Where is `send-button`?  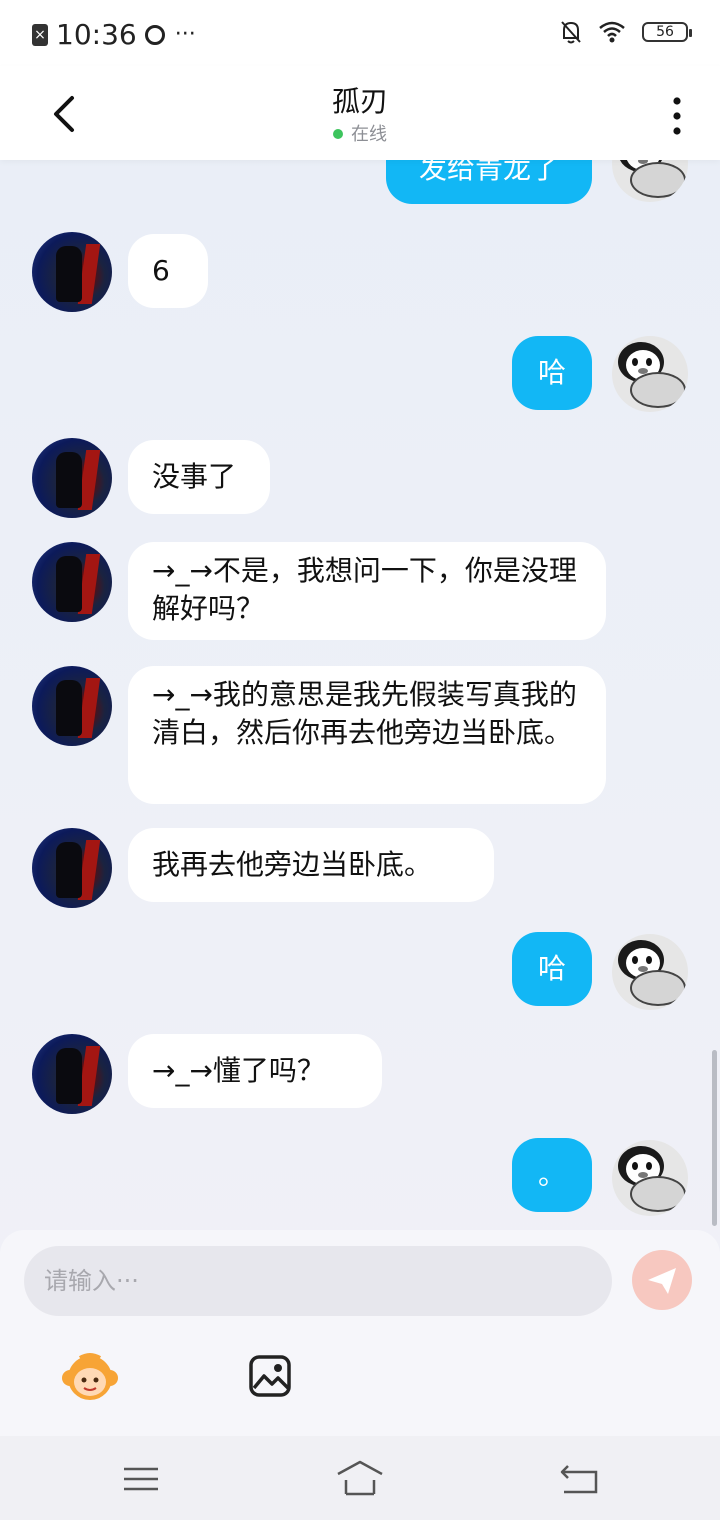 send-button is located at coordinates (662, 1280).